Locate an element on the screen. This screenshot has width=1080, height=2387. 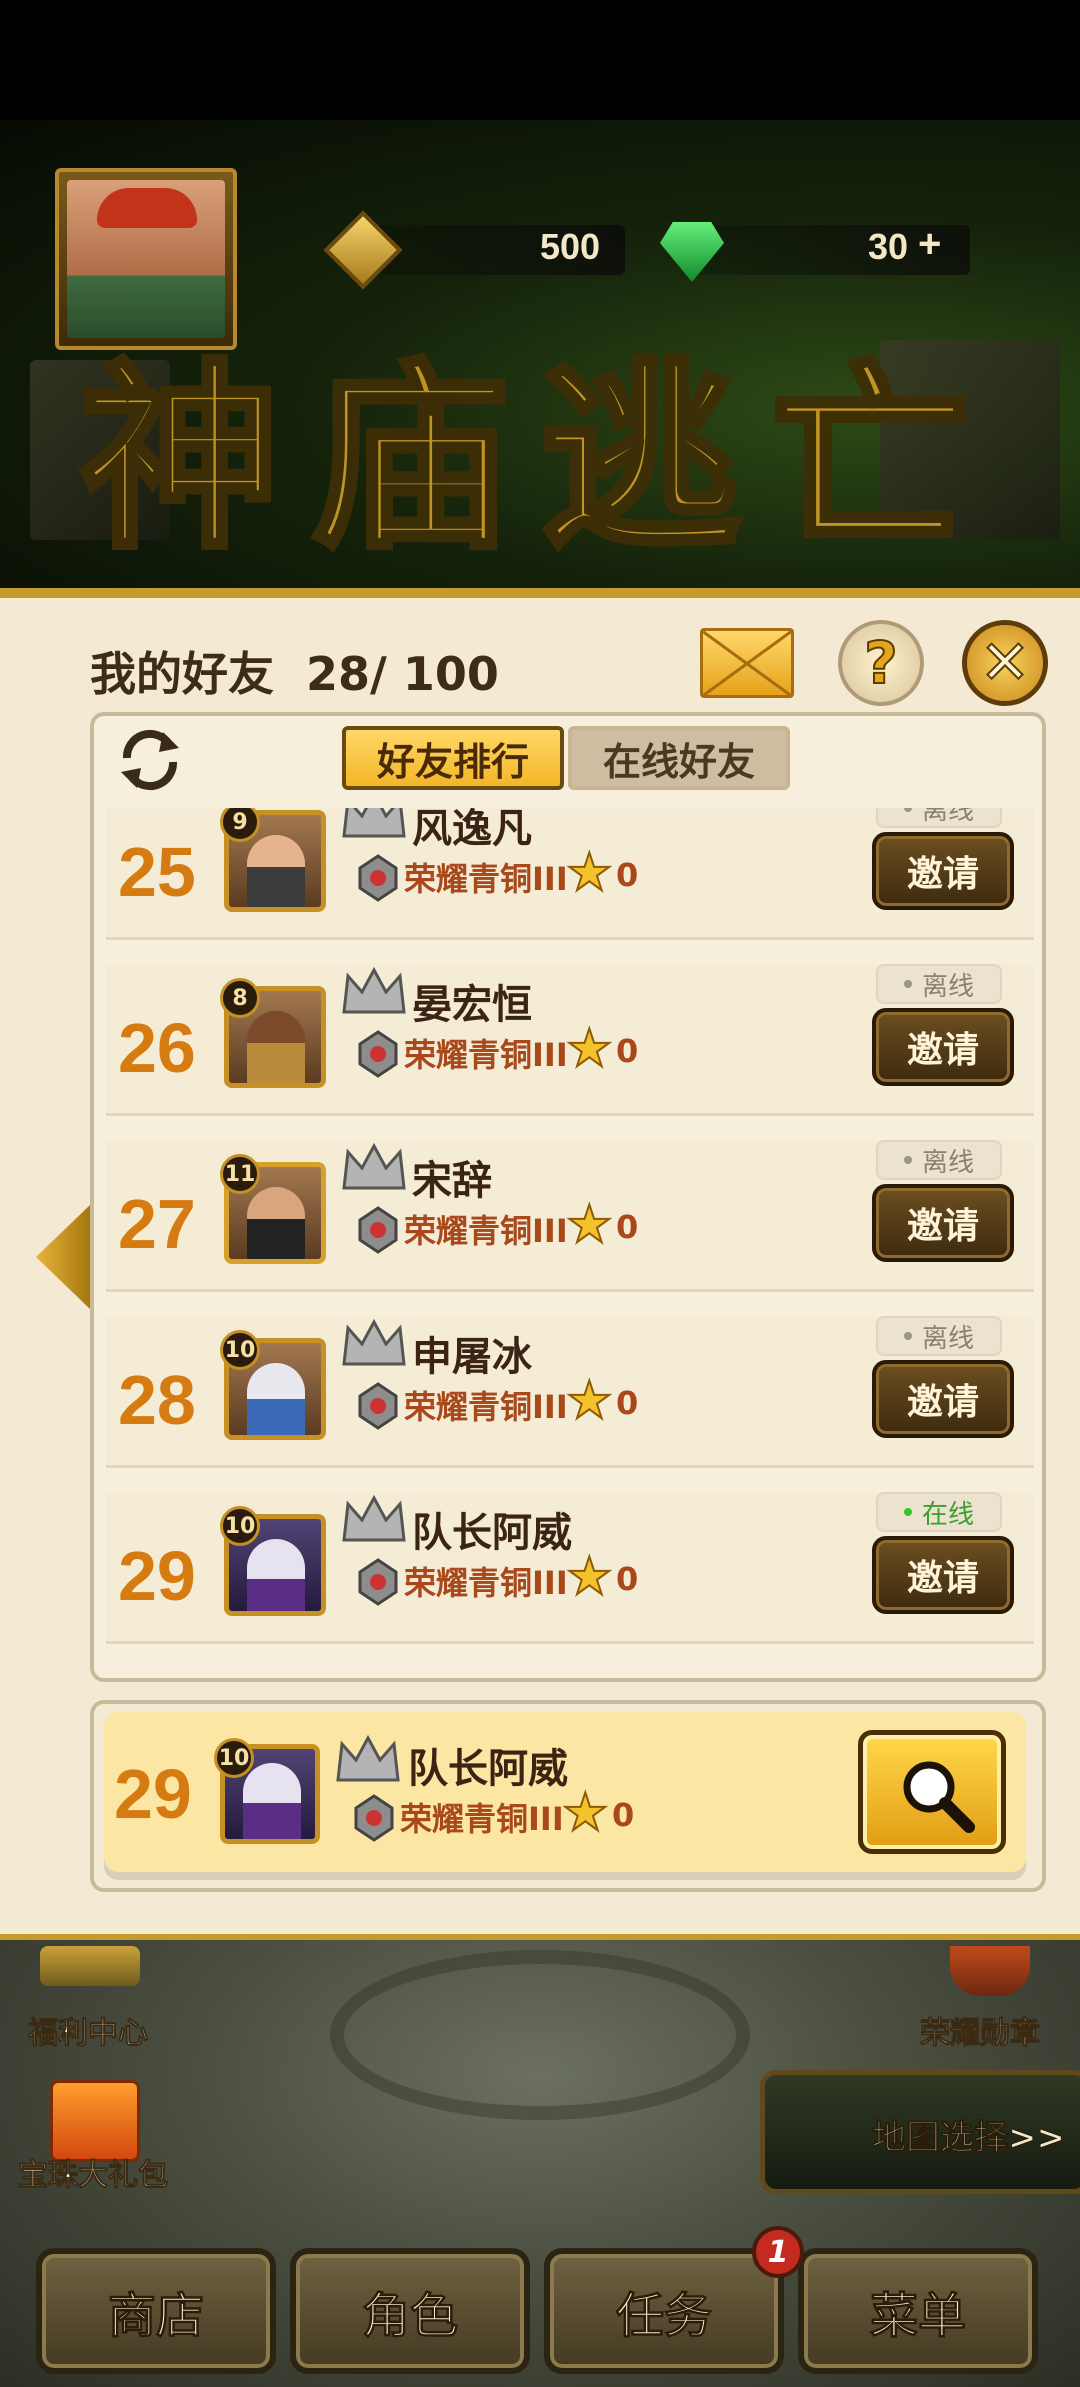
gem-value: 30 is located at coordinates (888, 246).